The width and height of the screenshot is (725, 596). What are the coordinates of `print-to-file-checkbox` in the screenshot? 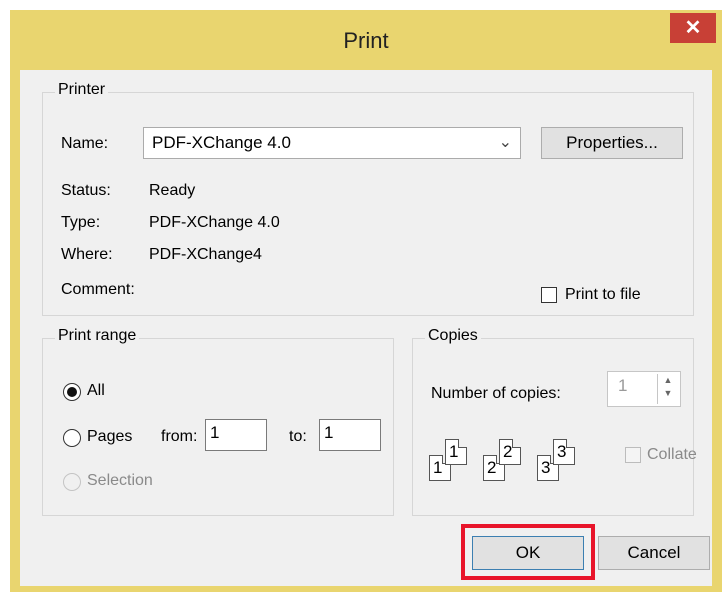 It's located at (549, 295).